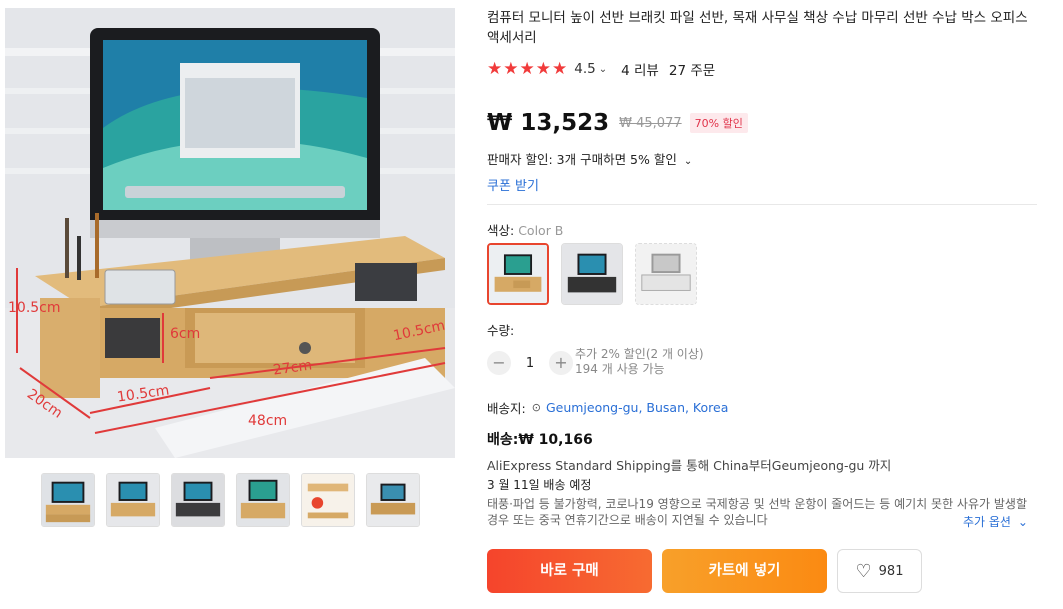 The image size is (1063, 609). I want to click on dimension-label: 48cm, so click(268, 421).